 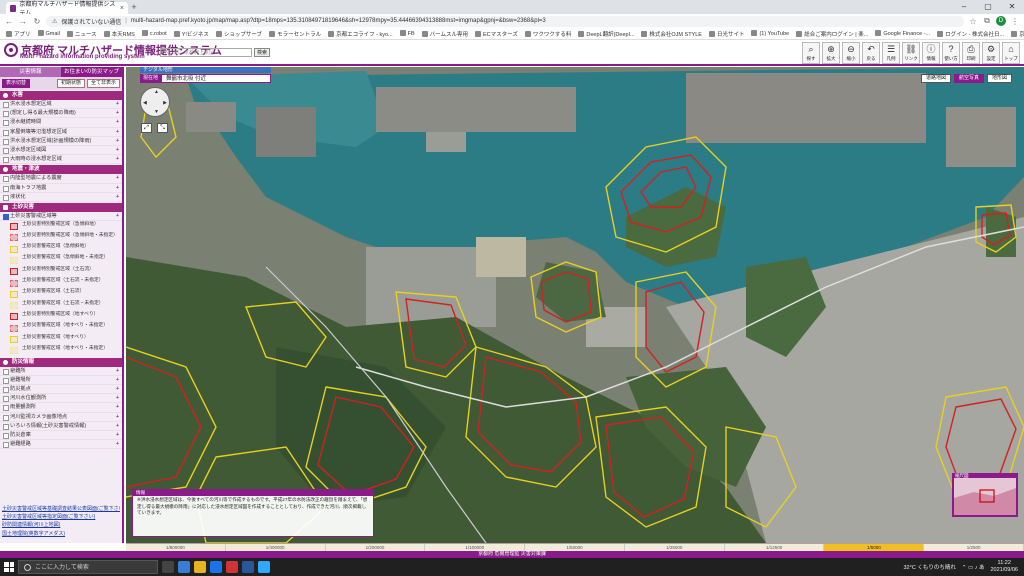 I want to click on tab-close-icon: ×, so click(x=122, y=8).